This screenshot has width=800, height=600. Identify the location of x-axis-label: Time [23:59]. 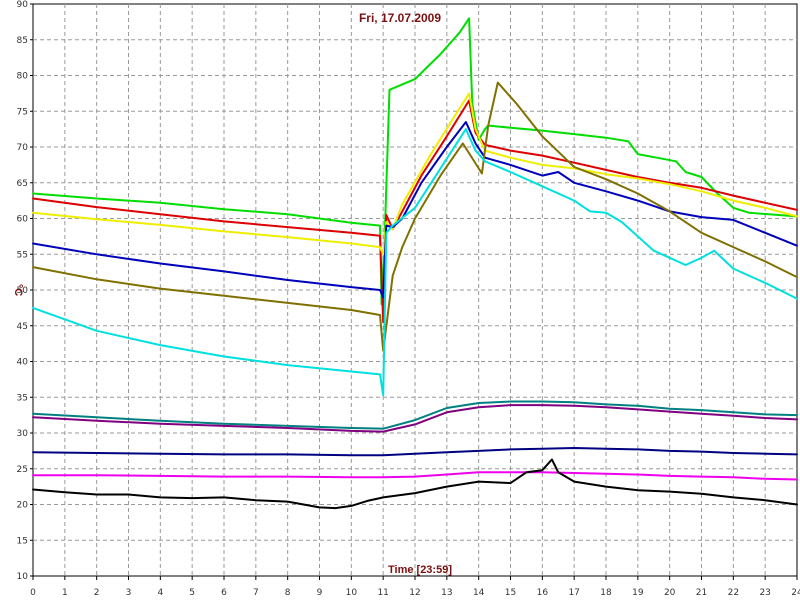
(420, 570).